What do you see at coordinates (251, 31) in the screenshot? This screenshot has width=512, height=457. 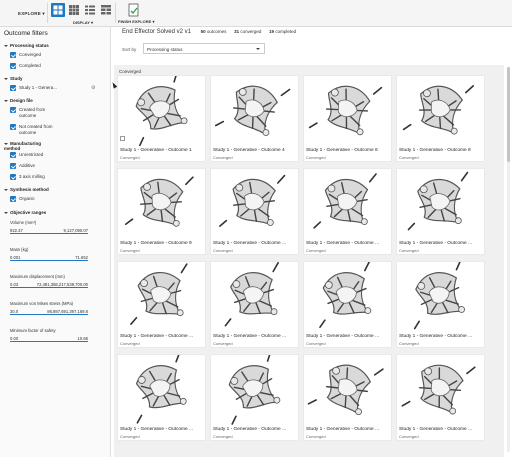 I see `count-label: converged` at bounding box center [251, 31].